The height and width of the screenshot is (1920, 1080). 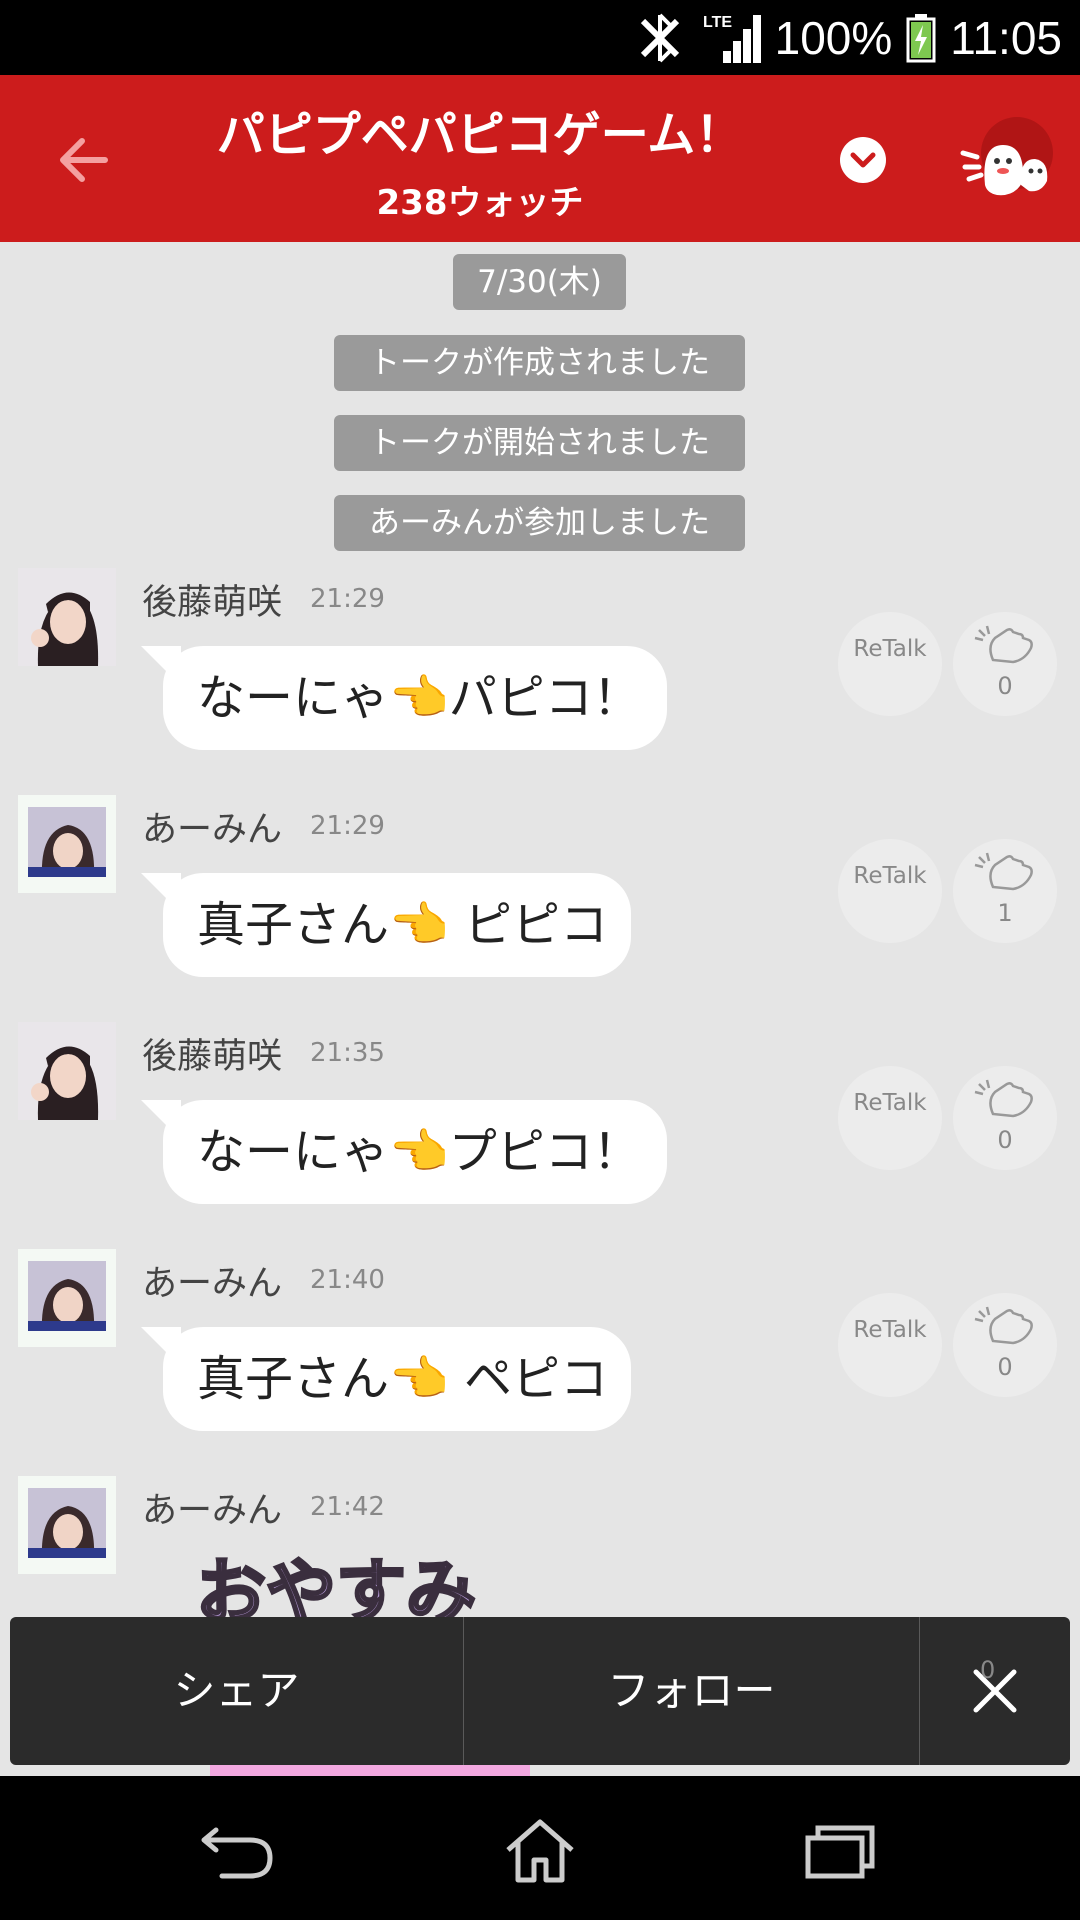 I want to click on top-app-bar: パピプペパピコゲーム！ 238ウォッチ, so click(x=540, y=158).